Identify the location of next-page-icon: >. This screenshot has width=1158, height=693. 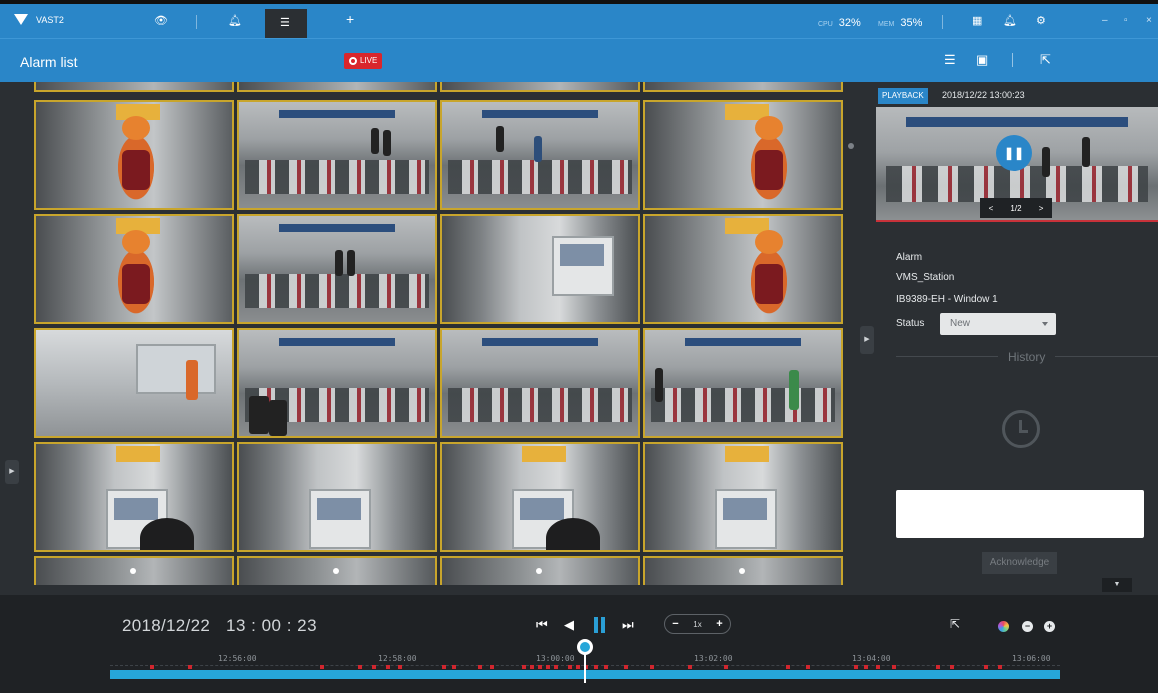
(1041, 208).